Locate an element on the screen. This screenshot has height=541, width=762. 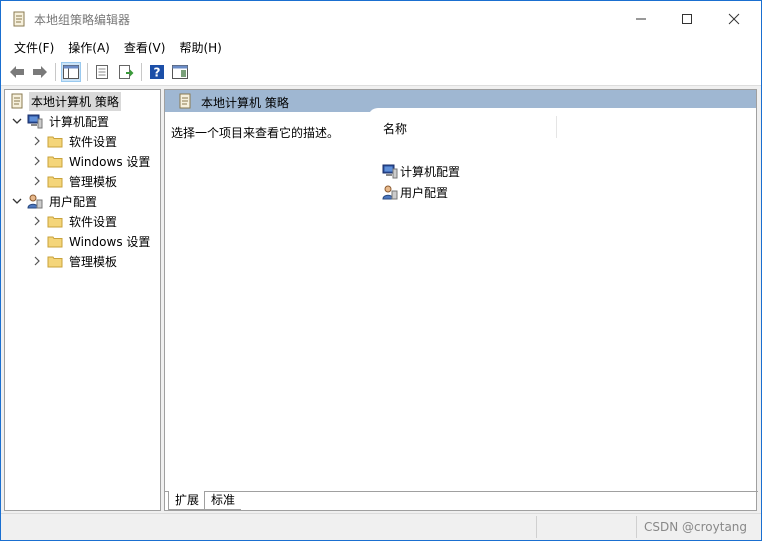
view-tabs: 扩展 标准 is located at coordinates (461, 501).